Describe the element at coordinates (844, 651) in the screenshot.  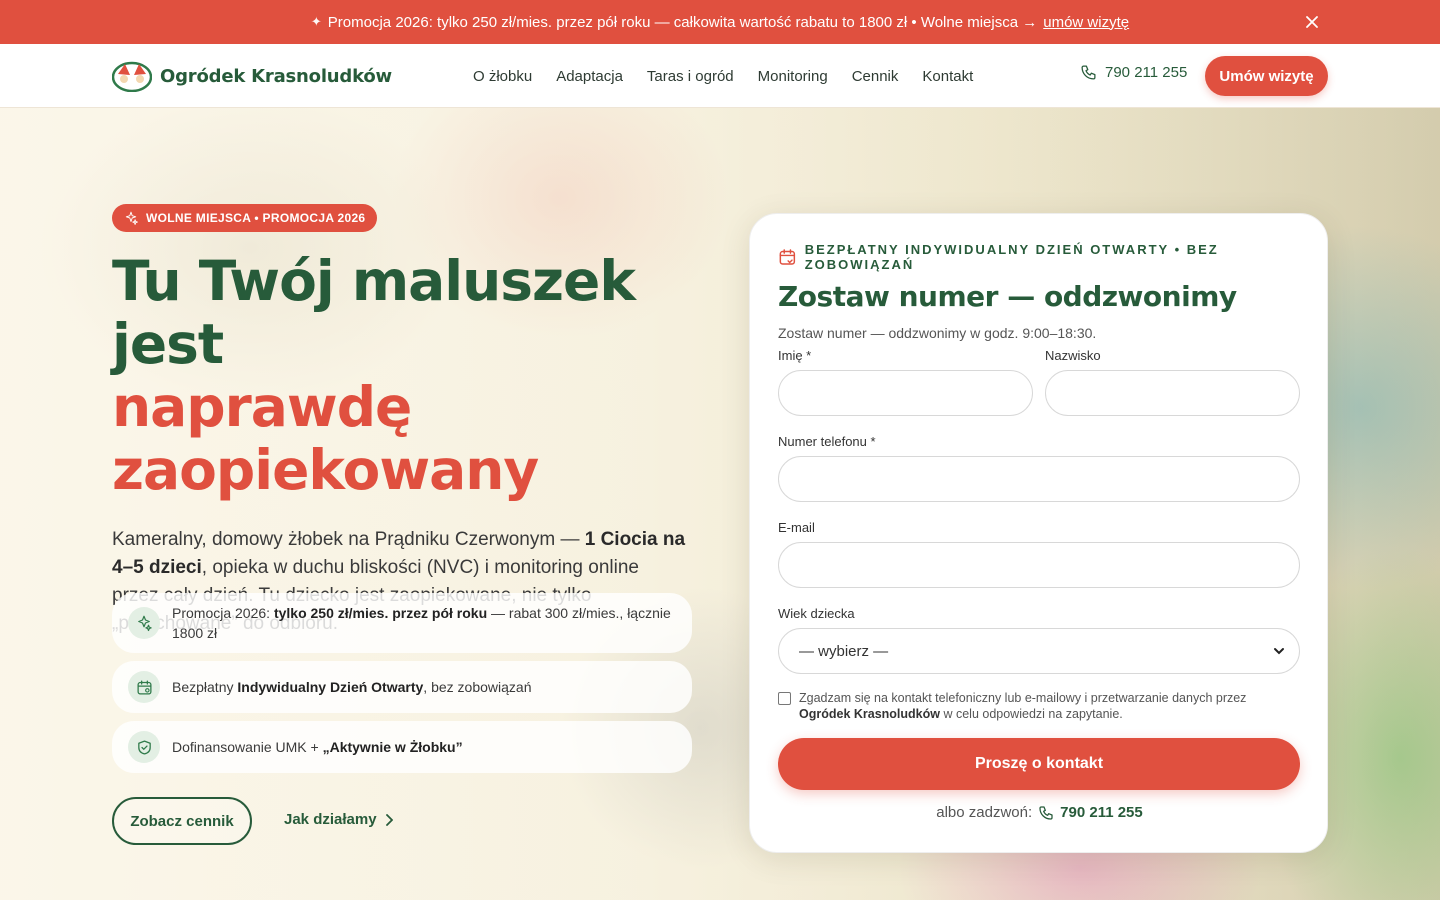
I see `child-age-selected: — wybierz —` at that location.